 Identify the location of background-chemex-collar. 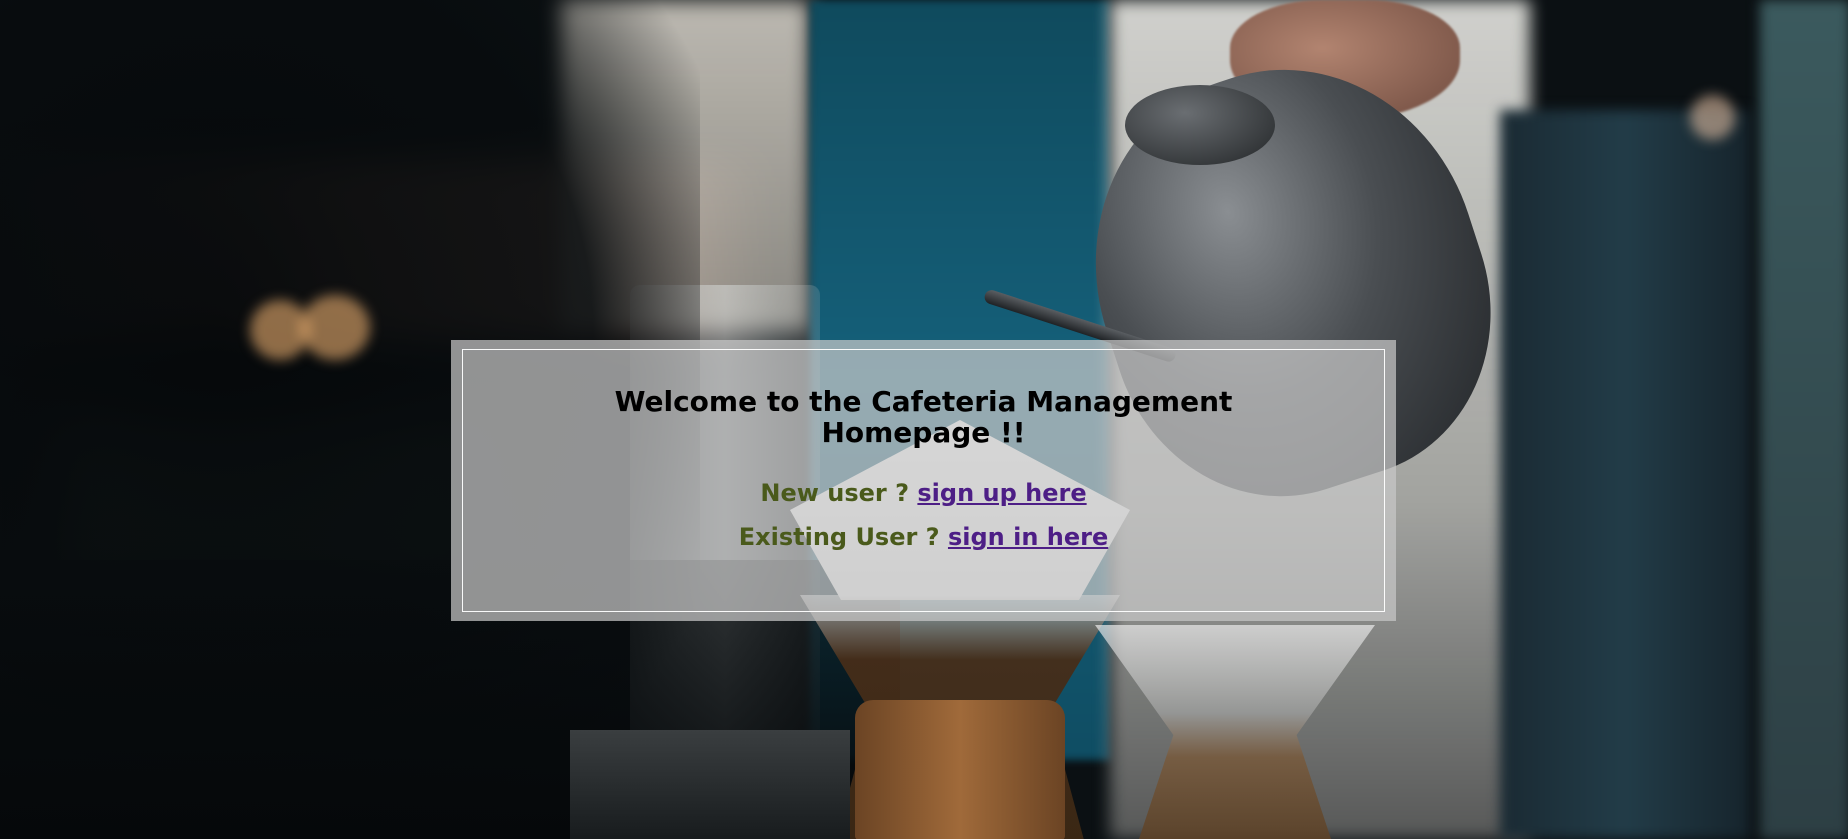
(960, 769).